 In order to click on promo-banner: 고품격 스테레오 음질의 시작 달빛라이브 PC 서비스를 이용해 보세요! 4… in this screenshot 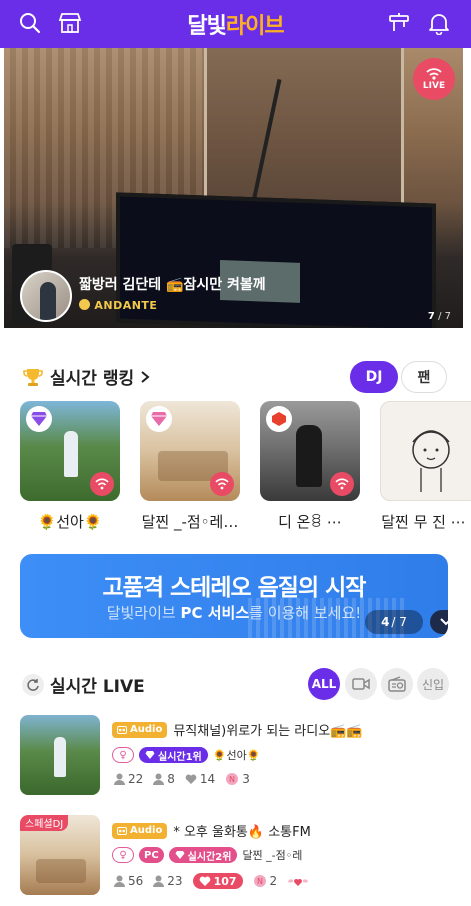, I will do `click(234, 596)`.